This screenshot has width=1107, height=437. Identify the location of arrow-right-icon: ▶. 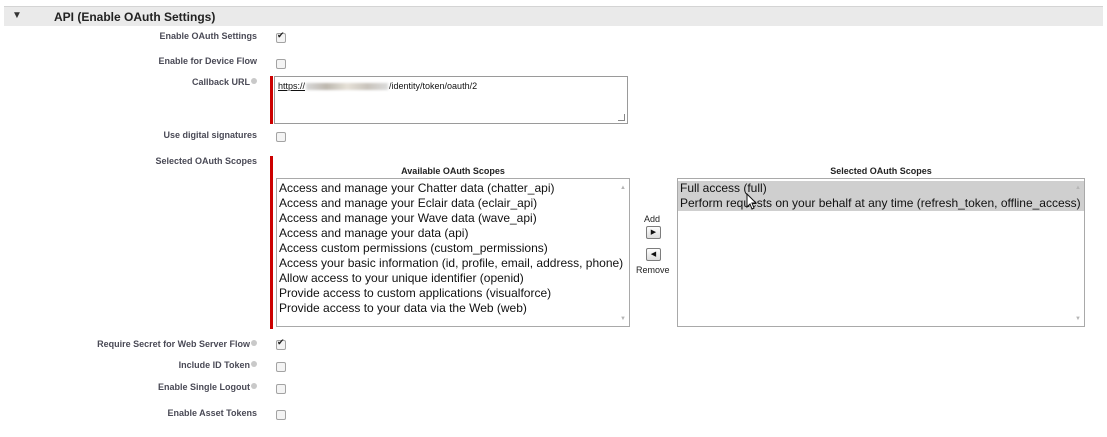
(653, 232).